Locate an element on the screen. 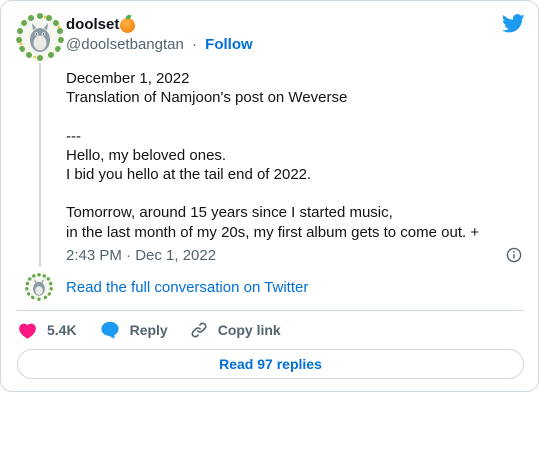 Image resolution: width=540 pixels, height=472 pixels. thread-line is located at coordinates (40, 165).